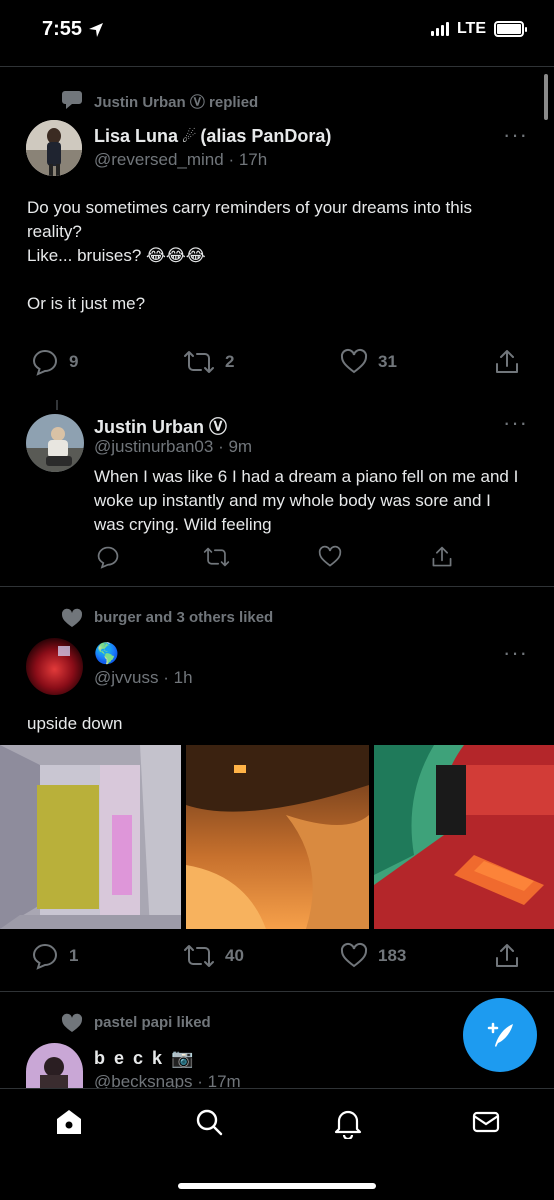  I want to click on retweet-count: 2, so click(230, 361).